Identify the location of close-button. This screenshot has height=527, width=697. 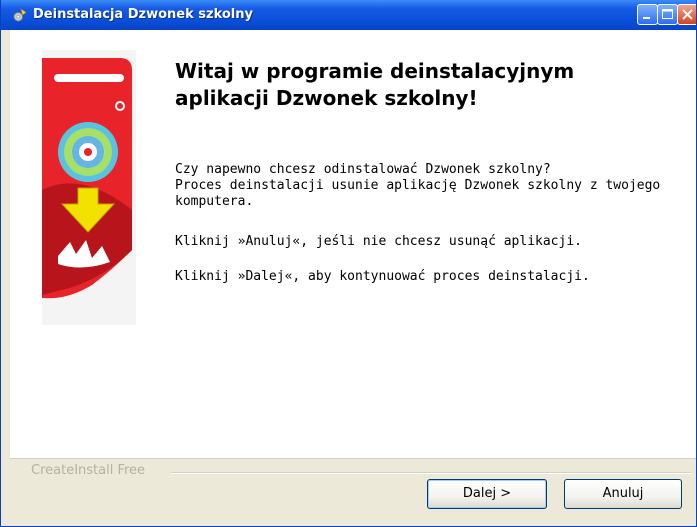
(686, 14).